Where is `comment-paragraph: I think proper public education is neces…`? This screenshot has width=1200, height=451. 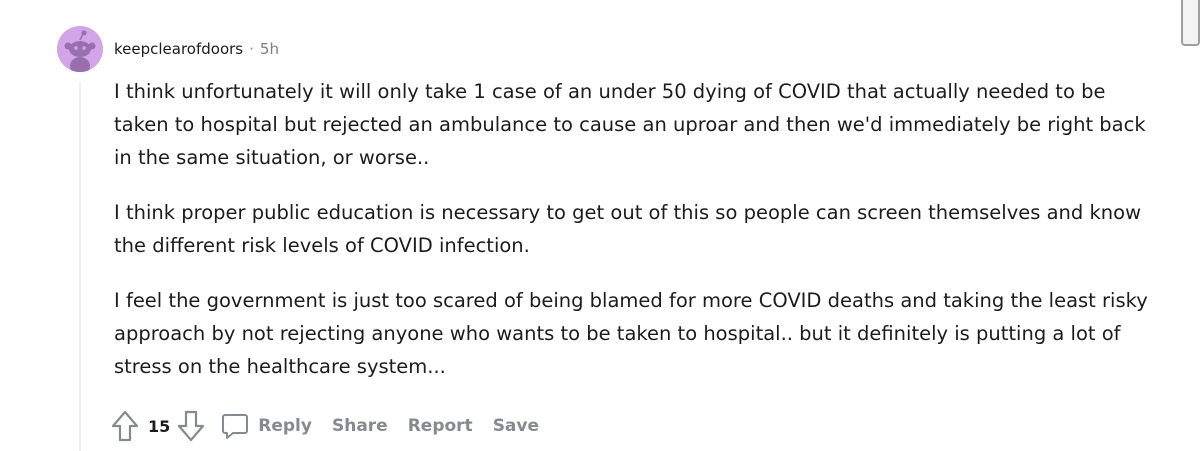
comment-paragraph: I think proper public education is neces… is located at coordinates (628, 229).